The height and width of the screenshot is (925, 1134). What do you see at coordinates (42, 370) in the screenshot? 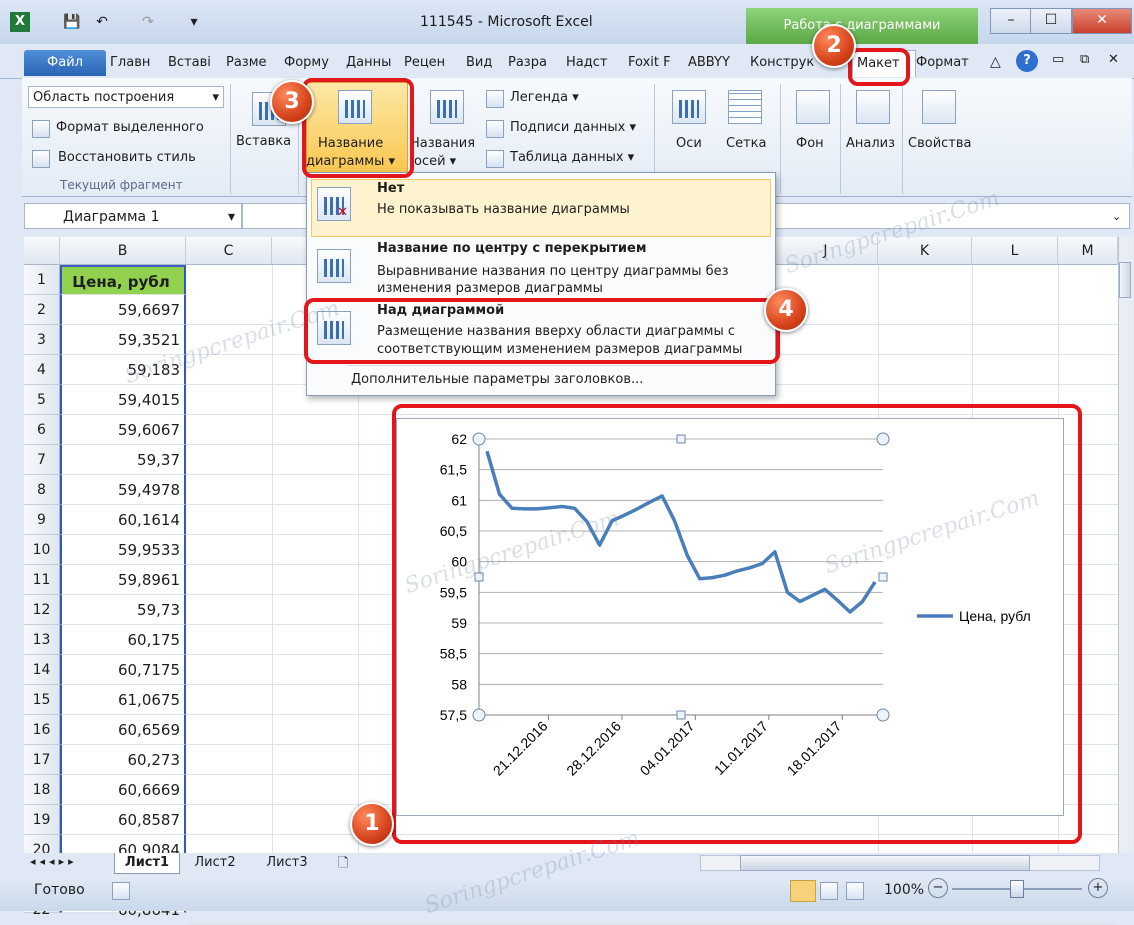
I see `row-header: 4` at bounding box center [42, 370].